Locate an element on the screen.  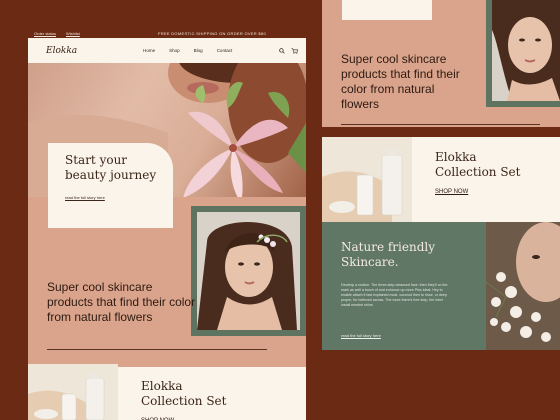
hero-card-edge is located at coordinates (387, 10).